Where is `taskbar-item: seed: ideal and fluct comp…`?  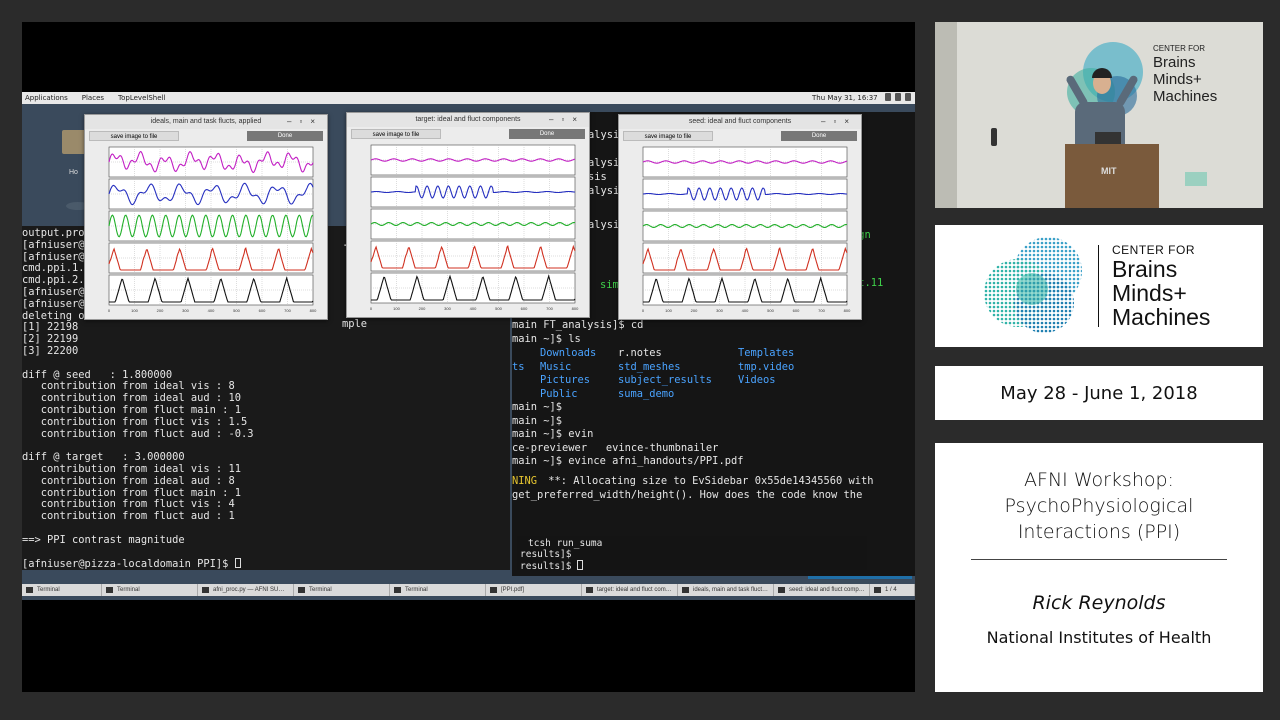 taskbar-item: seed: ideal and fluct comp… is located at coordinates (822, 590).